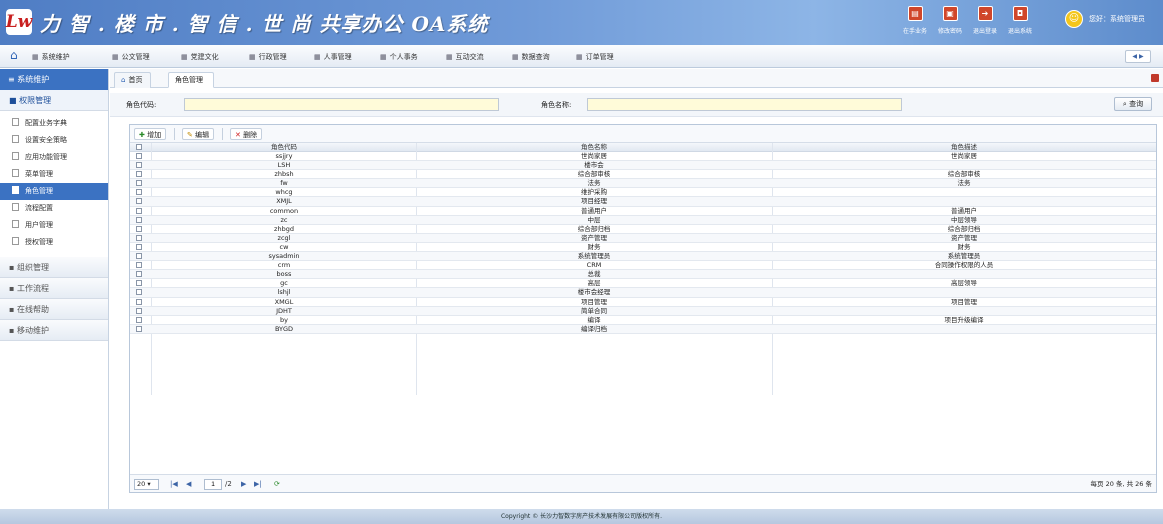 The image size is (1163, 524). Describe the element at coordinates (643, 211) in the screenshot. I see `table-row: common 普通用户 普通用户` at that location.